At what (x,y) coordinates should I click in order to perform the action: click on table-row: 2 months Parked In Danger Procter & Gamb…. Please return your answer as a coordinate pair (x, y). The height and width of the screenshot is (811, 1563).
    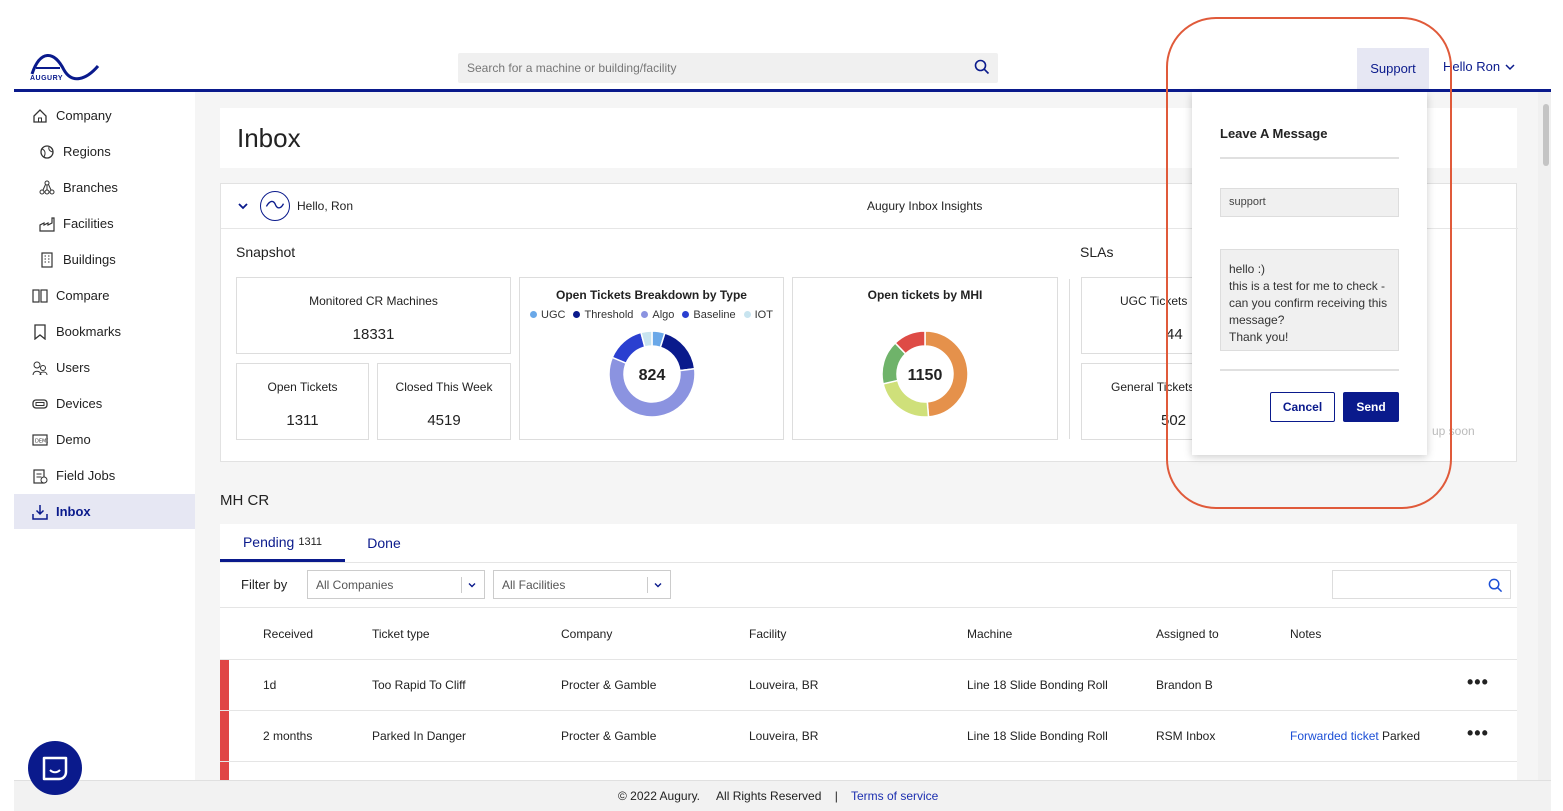
    Looking at the image, I should click on (868, 736).